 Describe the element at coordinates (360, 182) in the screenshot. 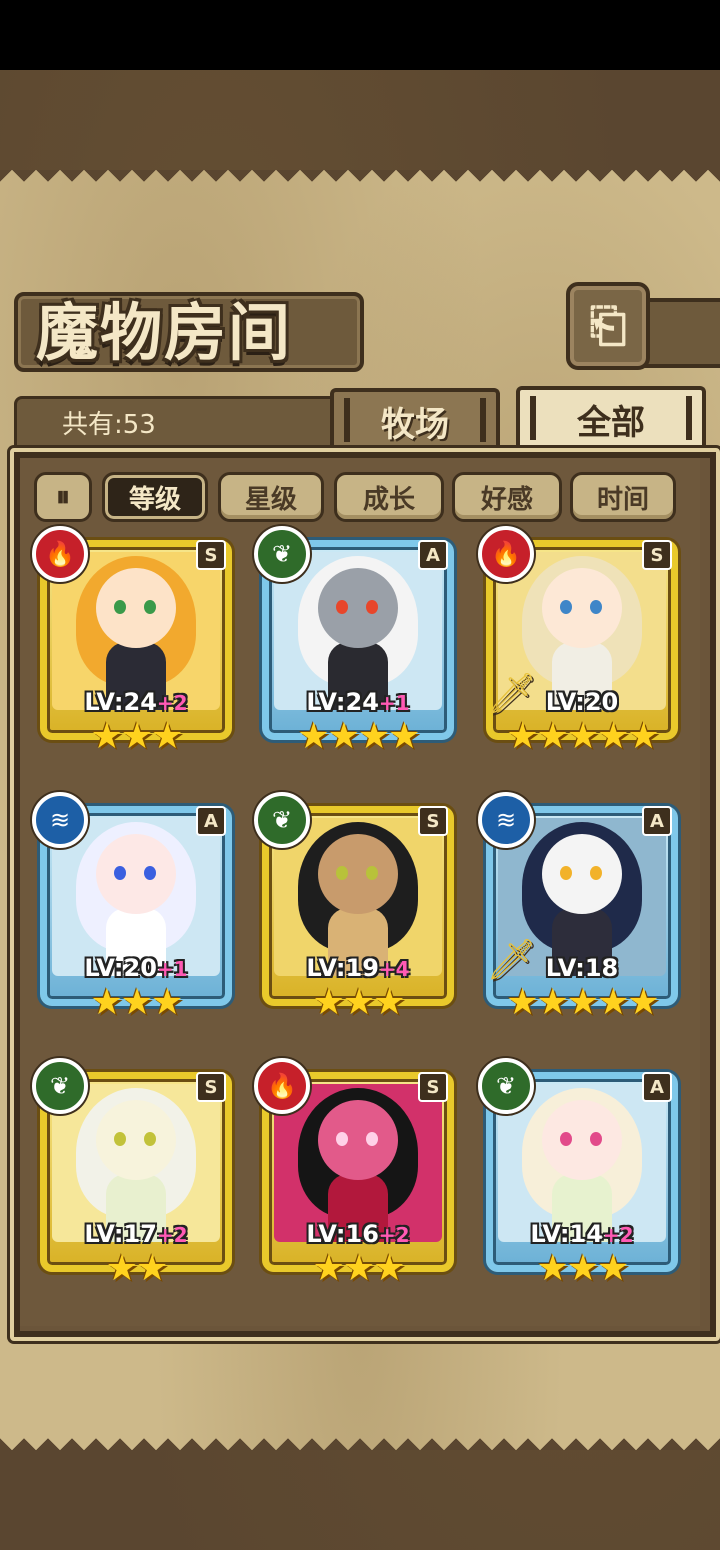

I see `torn-edge-top` at that location.